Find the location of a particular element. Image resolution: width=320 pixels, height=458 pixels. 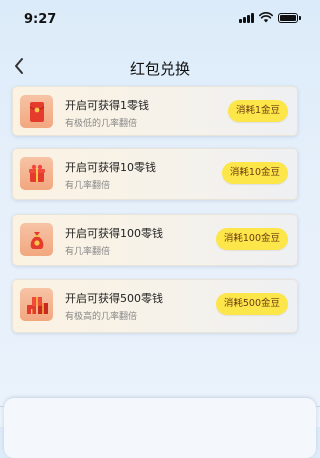

exchange-card: 开启可获得100零钱 有几率翻倍 消耗100金豆 is located at coordinates (155, 240).